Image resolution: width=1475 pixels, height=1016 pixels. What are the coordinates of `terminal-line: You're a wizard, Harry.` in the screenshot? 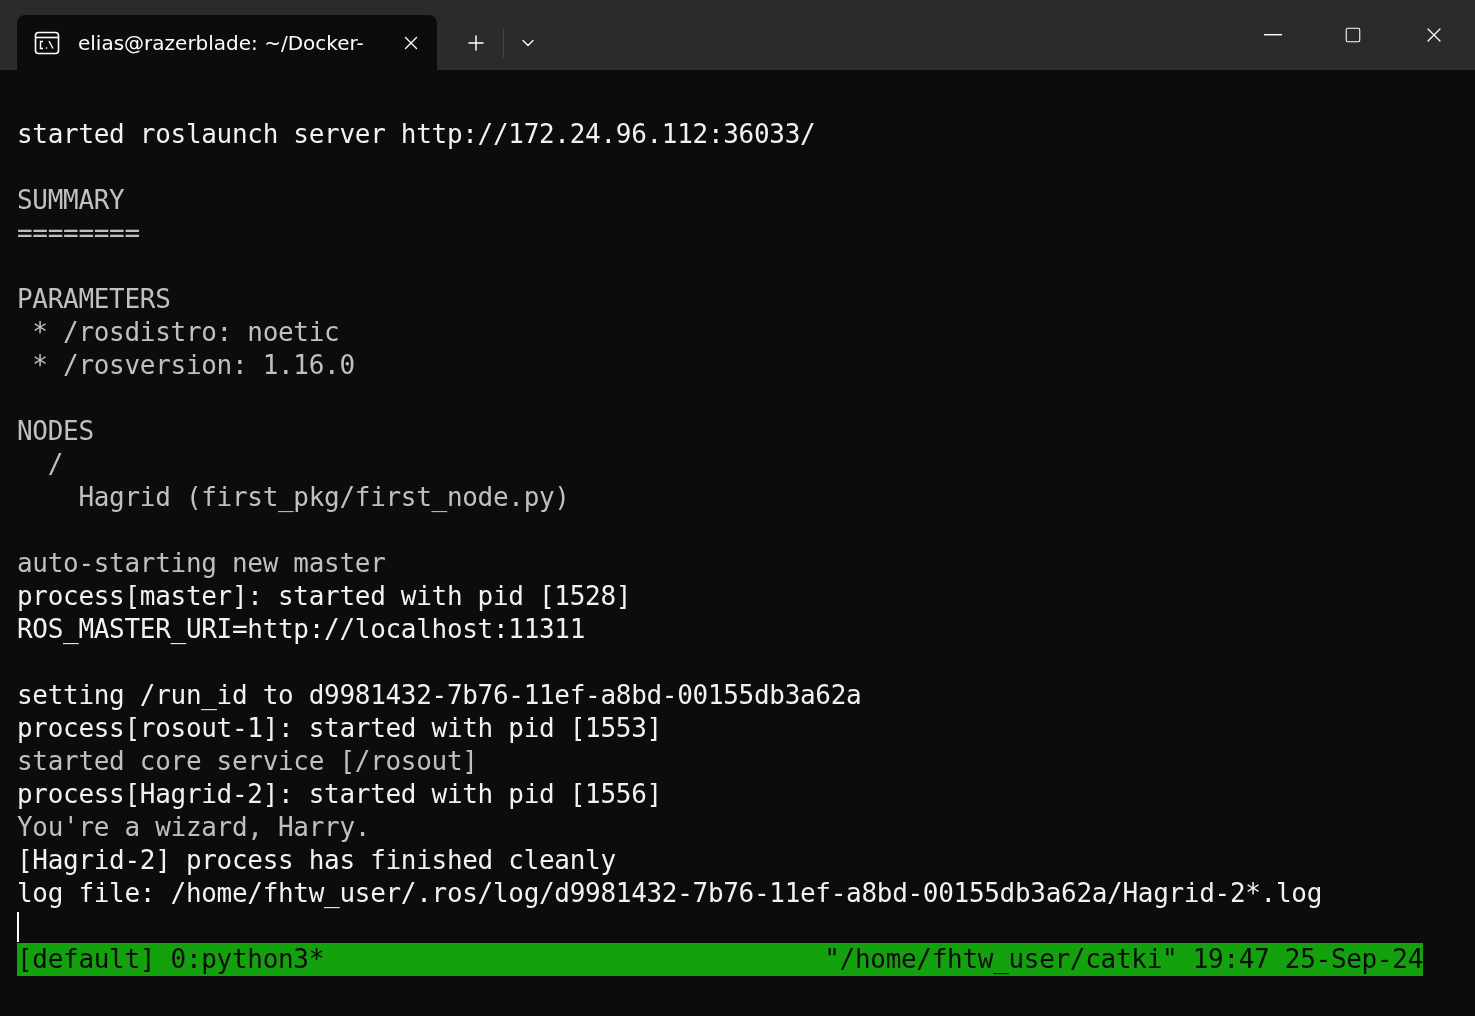 It's located at (194, 827).